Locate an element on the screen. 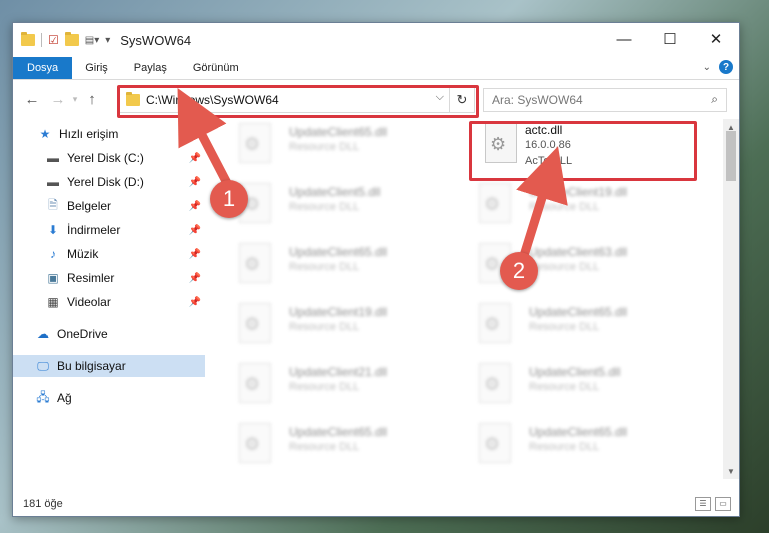 Image resolution: width=769 pixels, height=533 pixels. customize-toolbar-icon: ▤▾ is located at coordinates (92, 40).